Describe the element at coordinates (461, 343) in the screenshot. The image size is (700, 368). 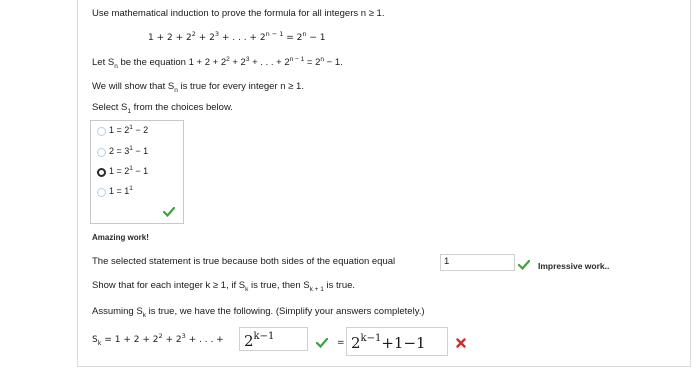
I see `sk-rhs-wrong-x-icon` at that location.